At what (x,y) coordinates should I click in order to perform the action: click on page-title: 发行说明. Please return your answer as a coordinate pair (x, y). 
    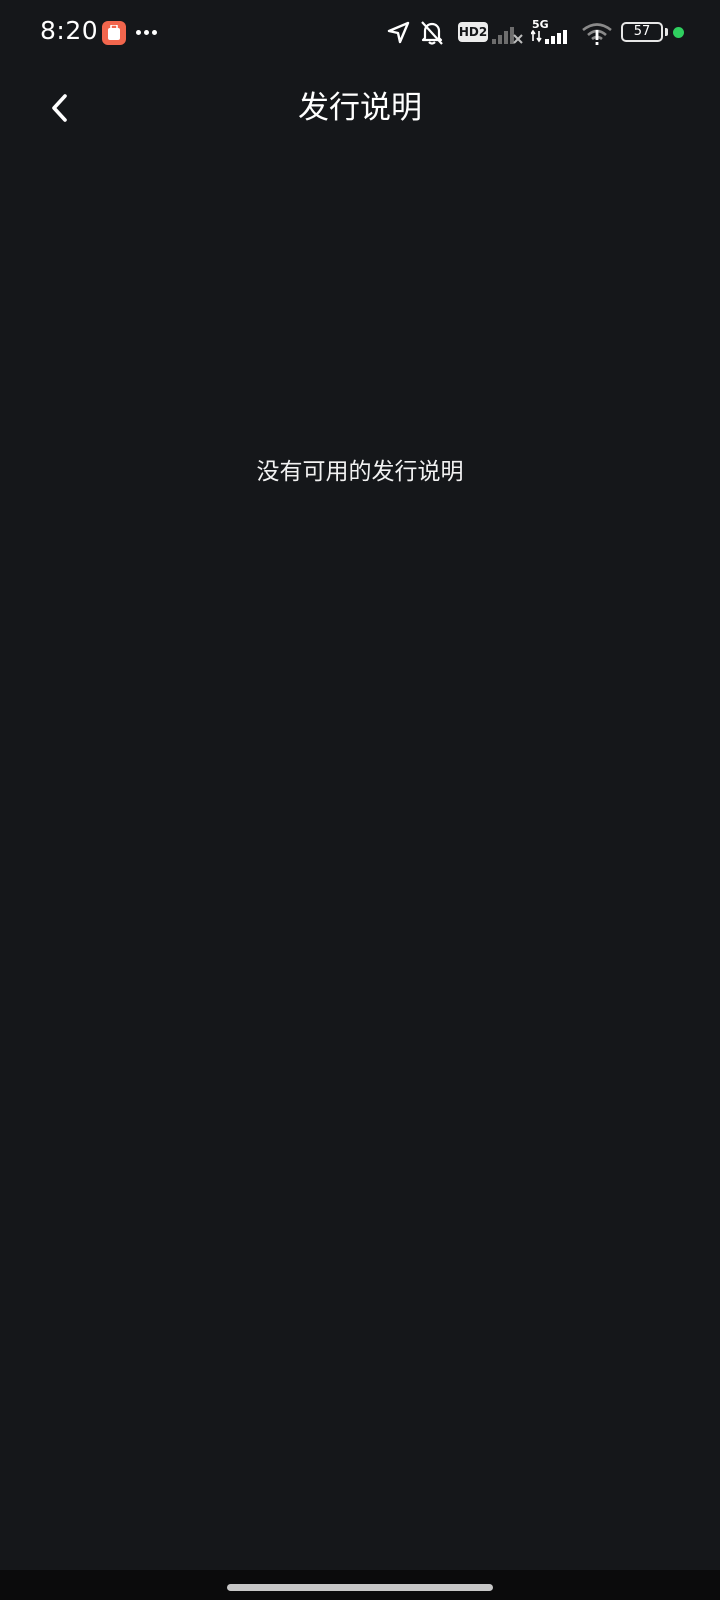
    Looking at the image, I should click on (360, 108).